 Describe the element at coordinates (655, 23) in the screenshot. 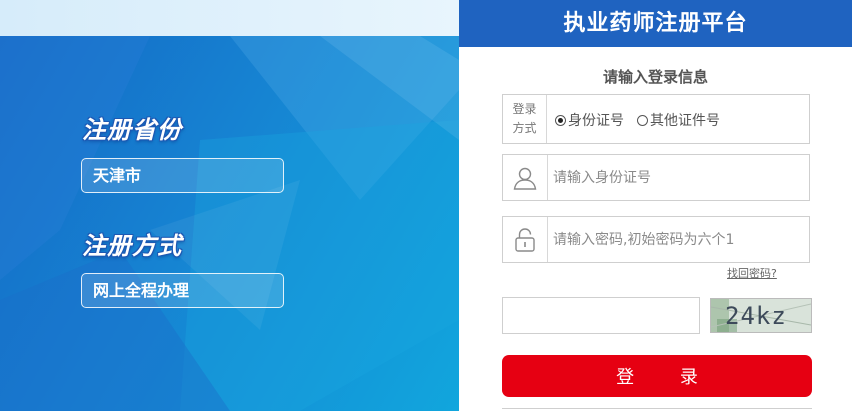

I see `platform-title: 执业药师注册平台` at that location.